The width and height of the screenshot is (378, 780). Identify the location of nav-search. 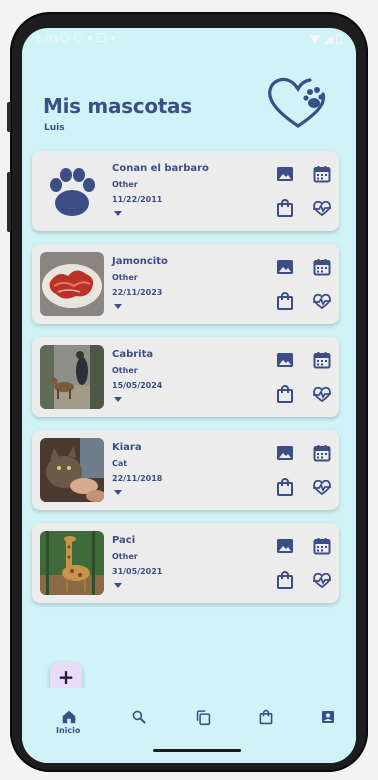
(139, 717).